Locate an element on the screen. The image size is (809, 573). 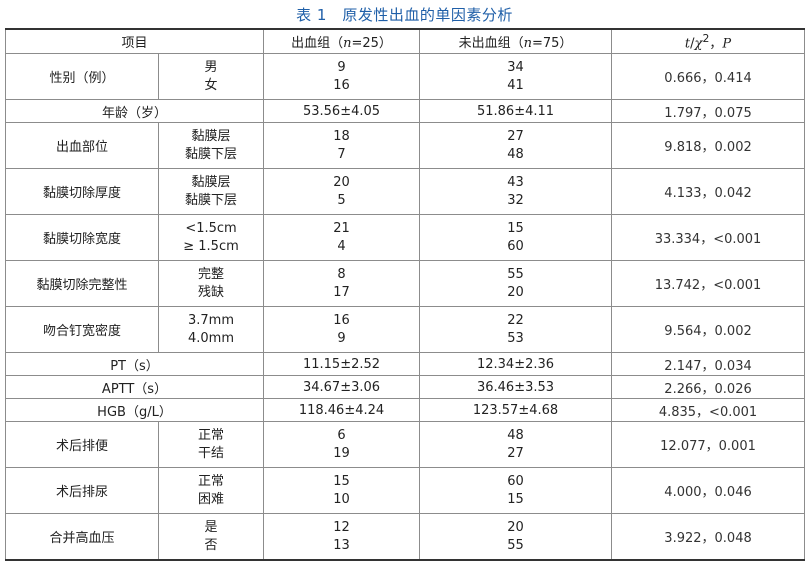
bleed-values: 20 5 is located at coordinates (342, 191).